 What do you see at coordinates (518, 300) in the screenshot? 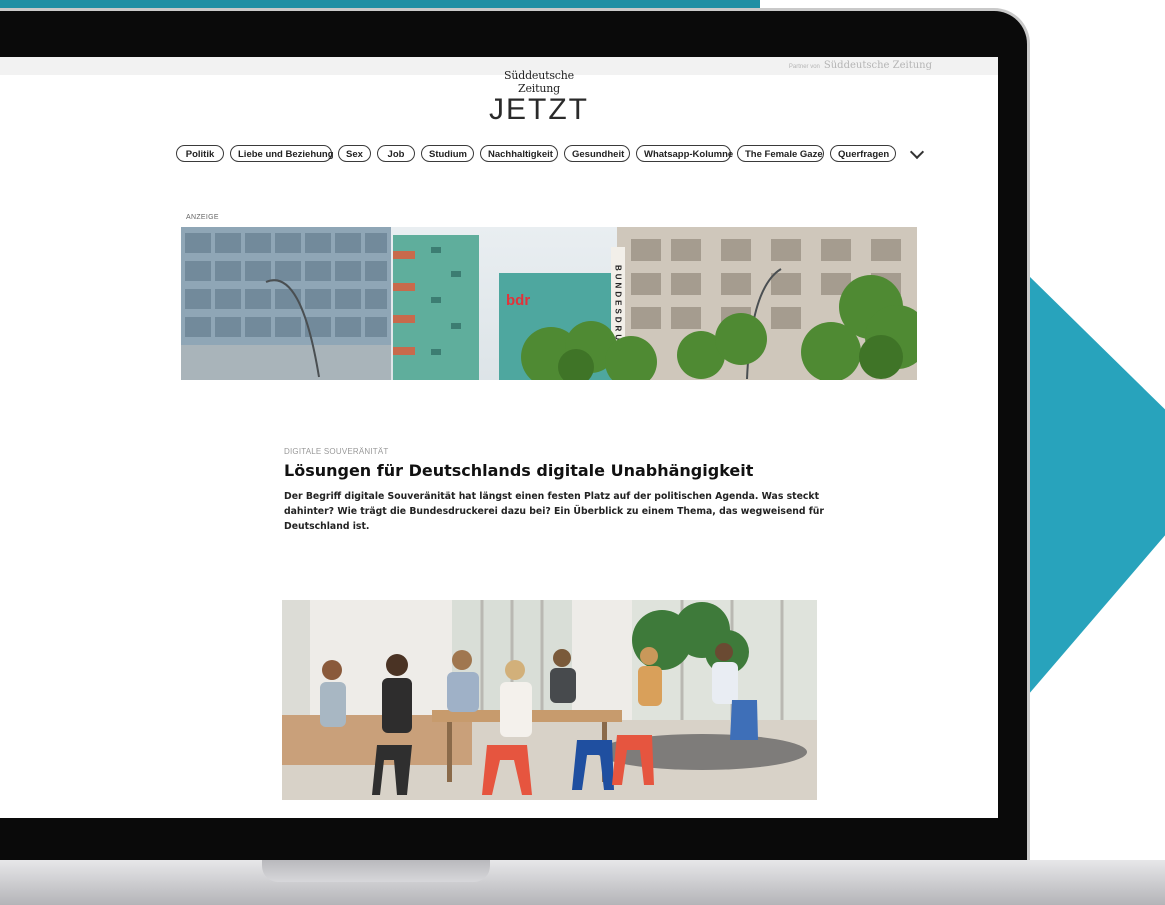
I see `ad-building-sign: bdr` at bounding box center [518, 300].